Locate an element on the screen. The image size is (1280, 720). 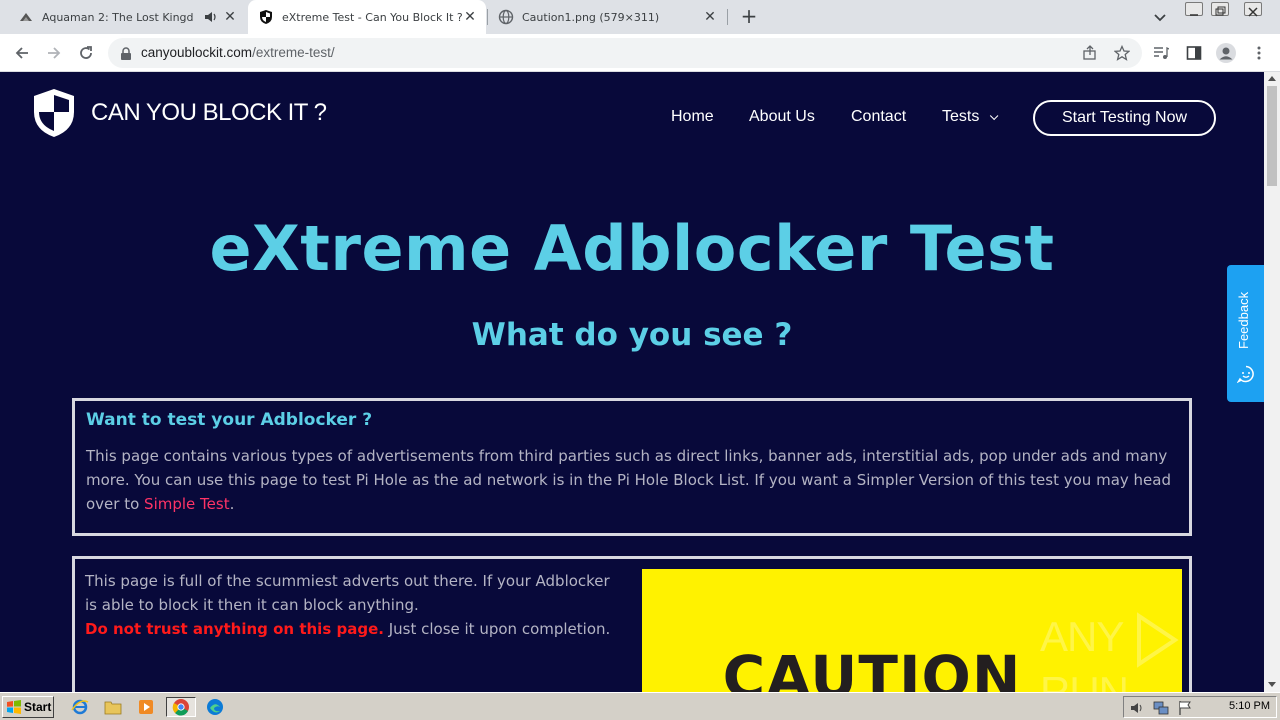
tab-title: Aquaman 2: The Lost Kingdom S is located at coordinates (118, 17).